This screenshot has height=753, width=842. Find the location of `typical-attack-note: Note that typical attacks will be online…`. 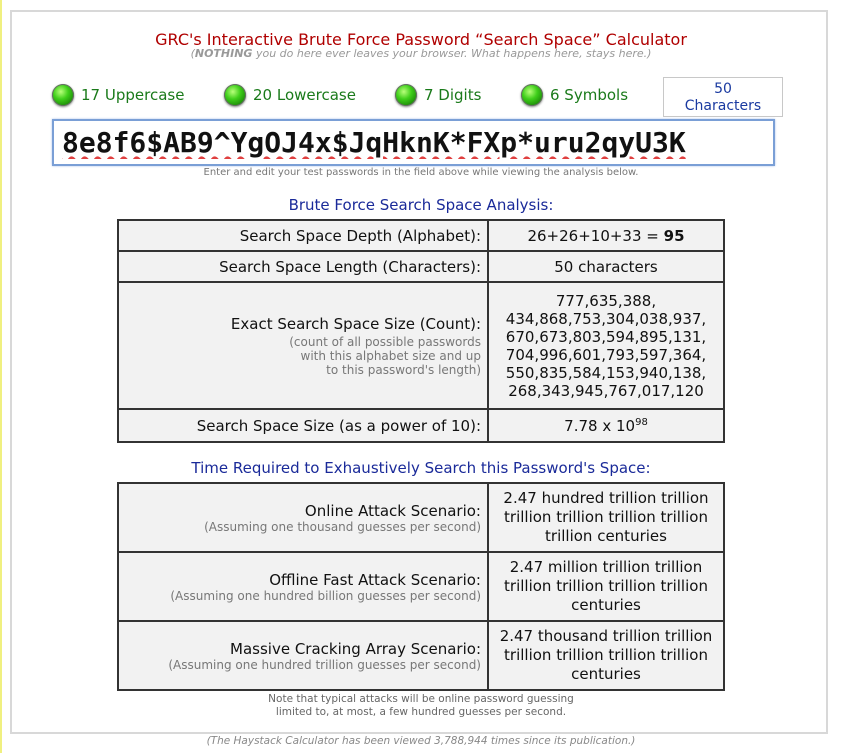

typical-attack-note: Note that typical attacks will be online… is located at coordinates (421, 706).